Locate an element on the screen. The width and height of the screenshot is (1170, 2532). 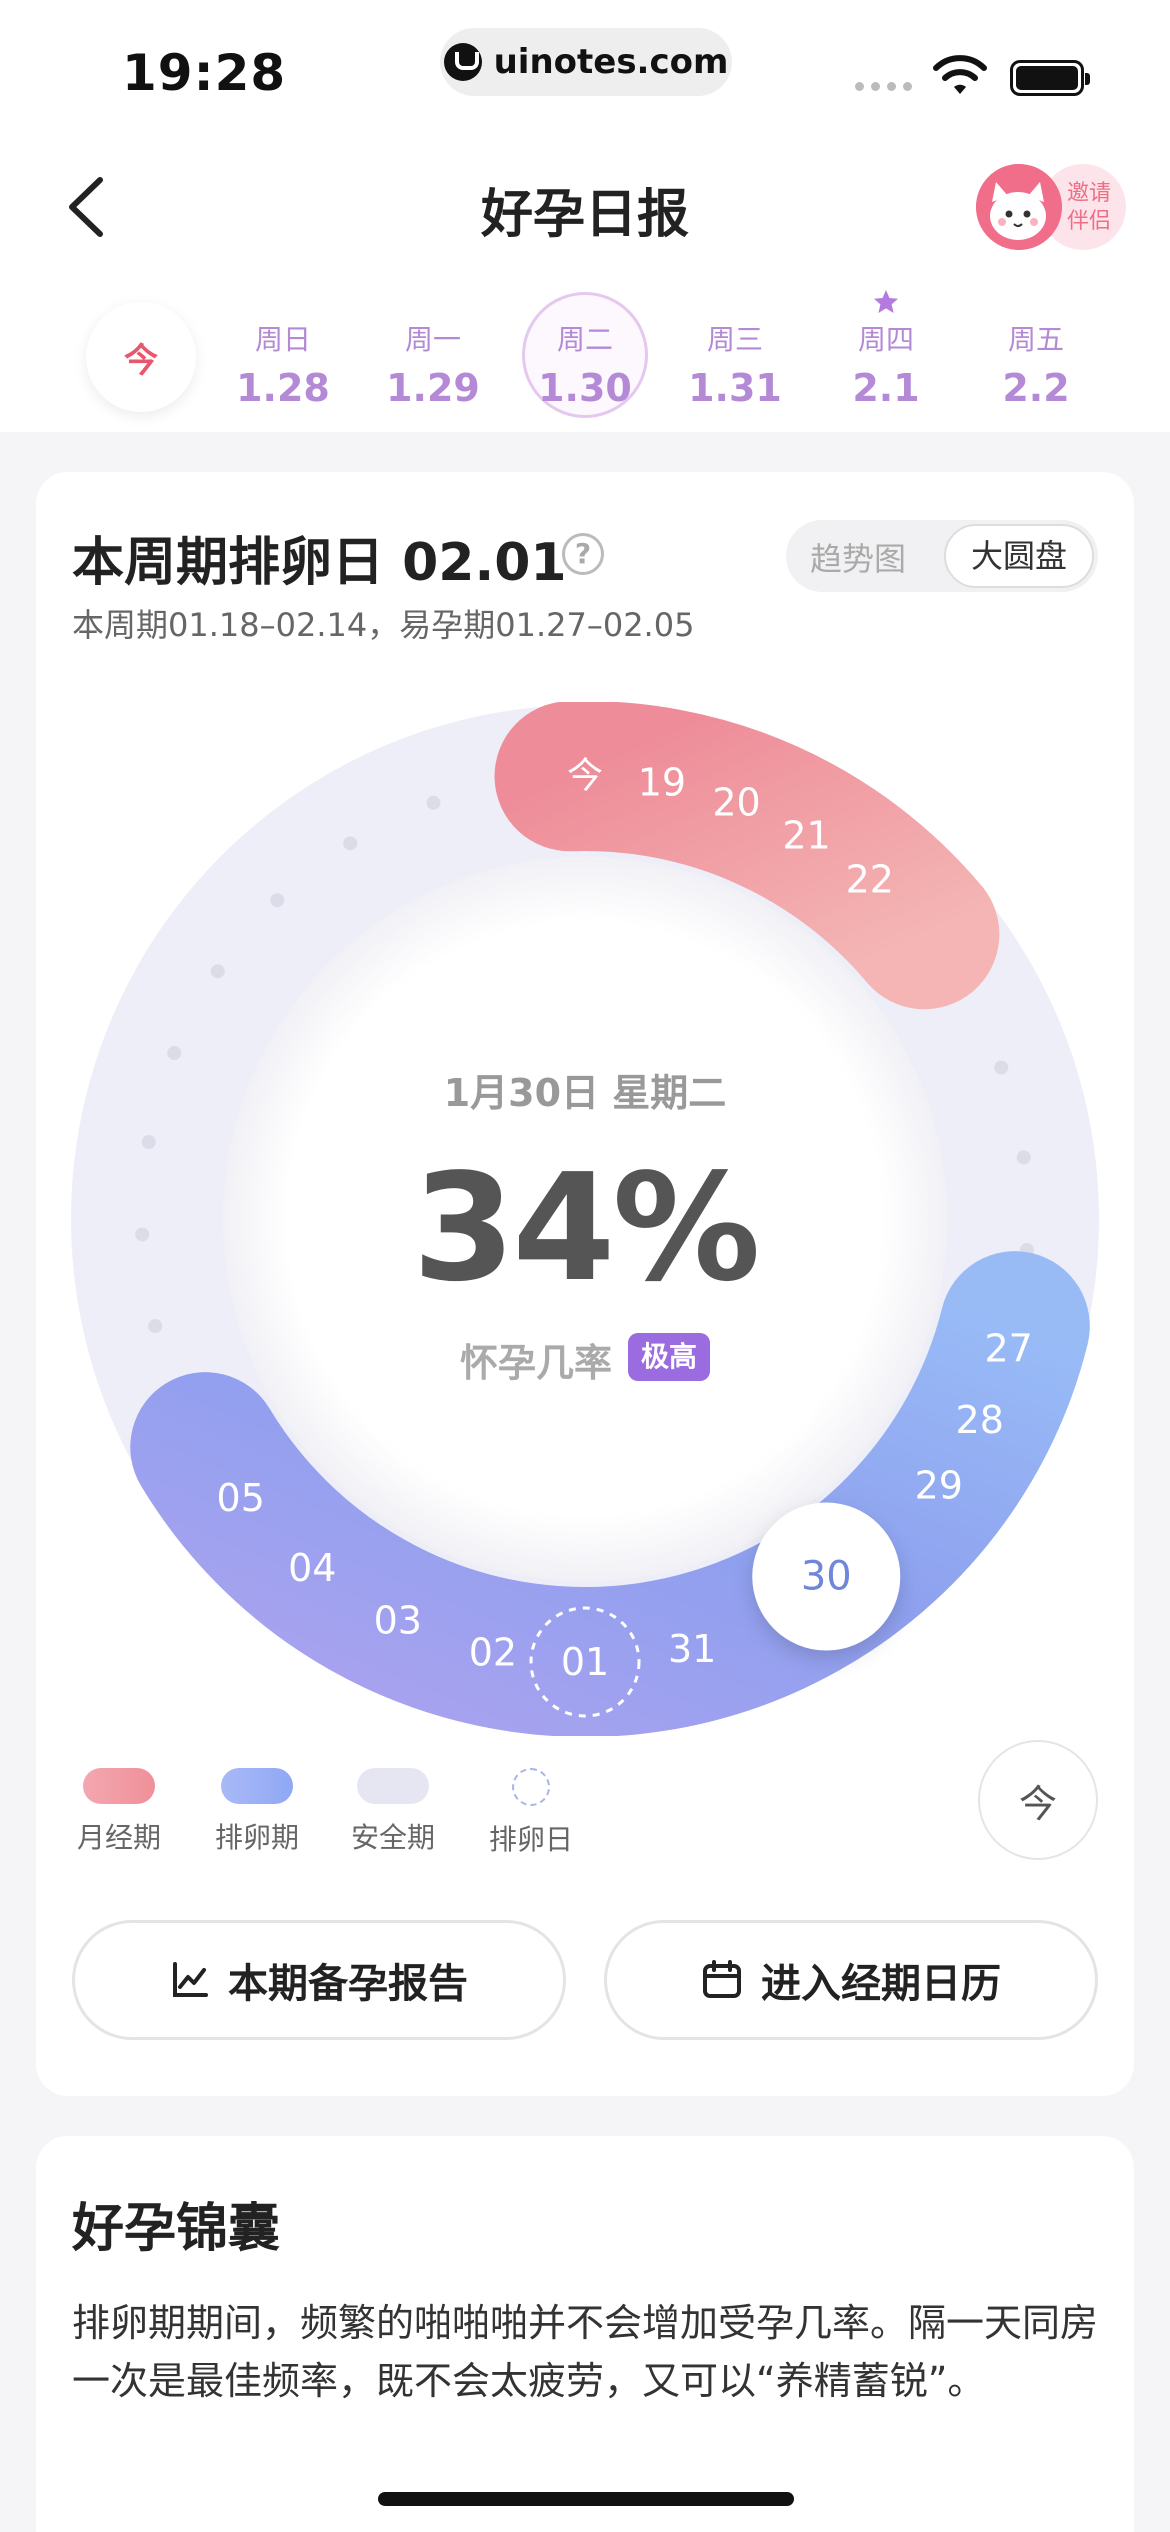
period-day-label: 22 is located at coordinates (870, 880).